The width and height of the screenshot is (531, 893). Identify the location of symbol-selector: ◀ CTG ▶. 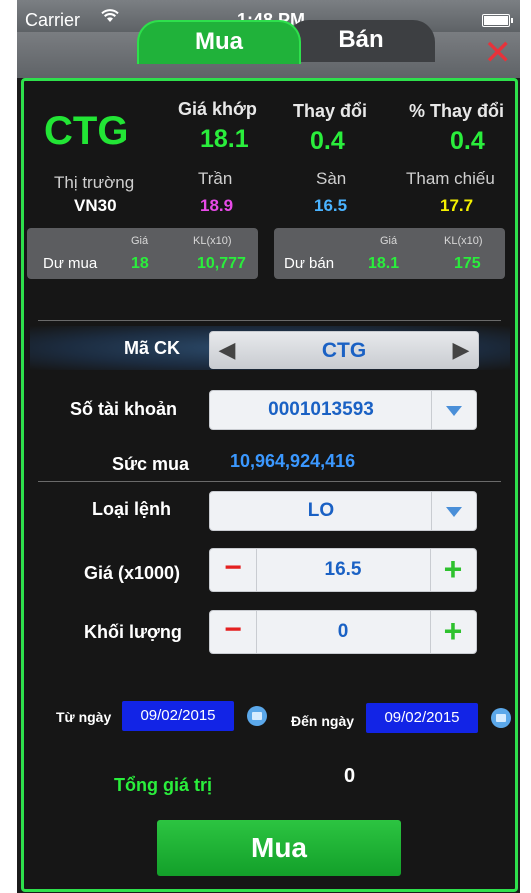
(344, 350).